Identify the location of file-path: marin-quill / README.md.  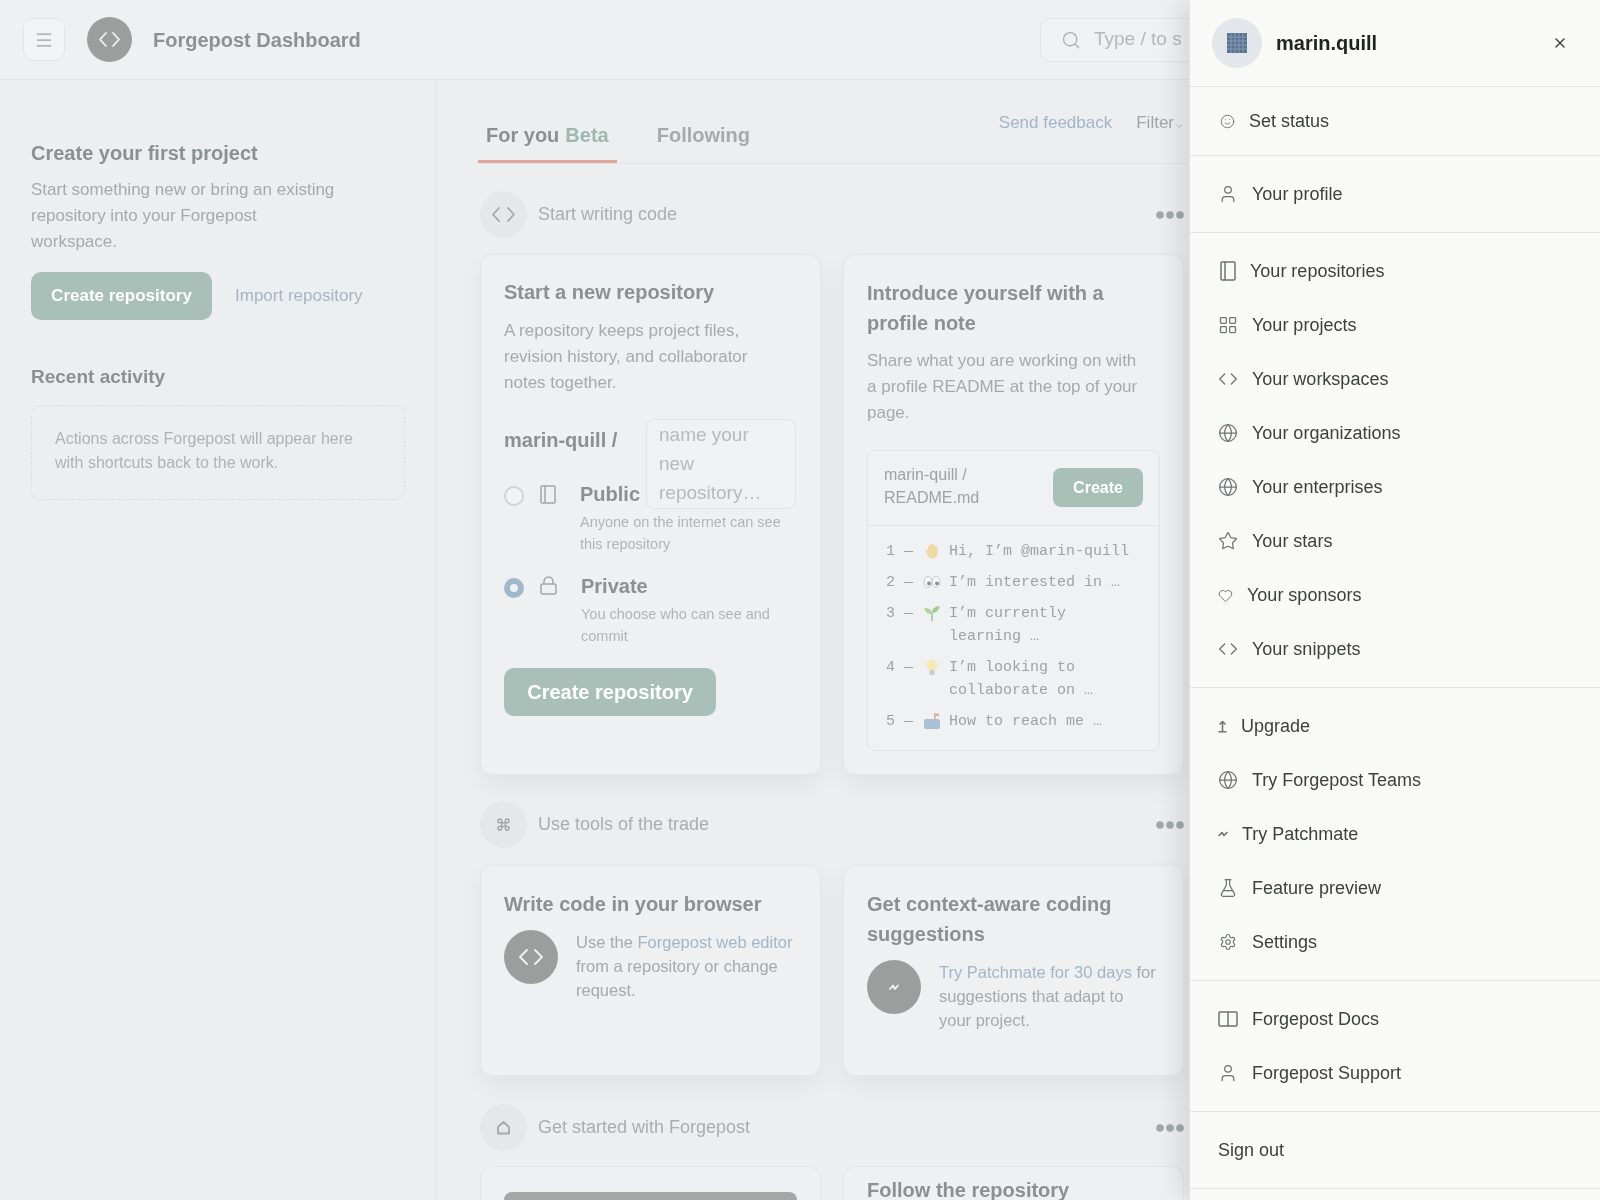
(932, 486).